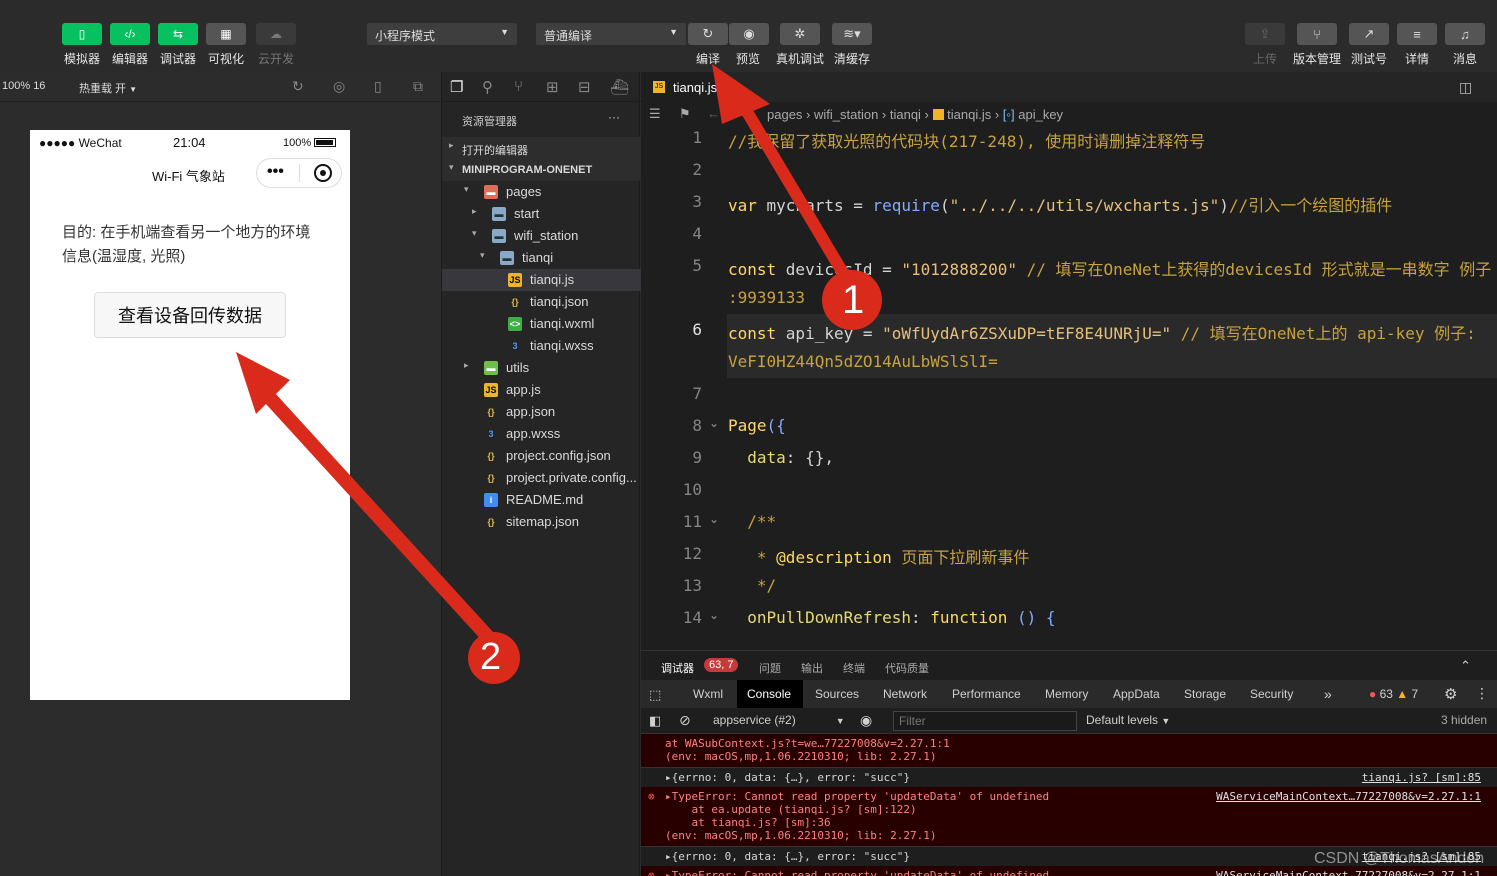 The height and width of the screenshot is (876, 1497). What do you see at coordinates (853, 300) in the screenshot?
I see `marker-1-label: 1` at bounding box center [853, 300].